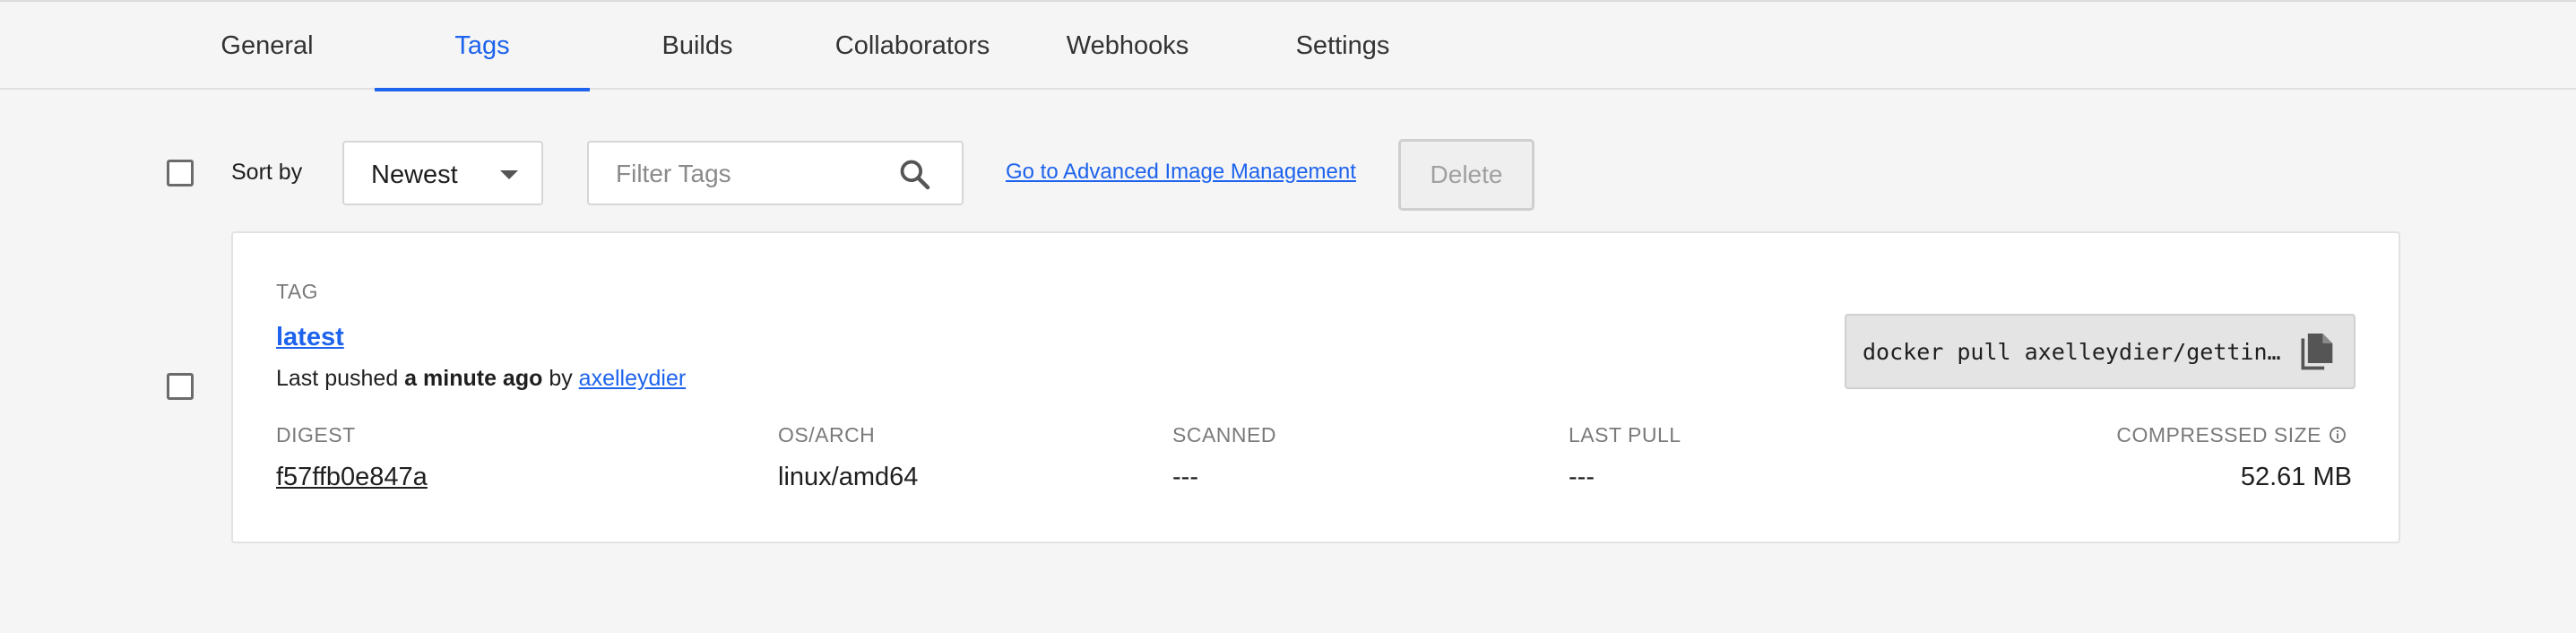 The height and width of the screenshot is (633, 2576). I want to click on docker-pull-command: docker pull axelleydier/getting-started, so click(2100, 351).